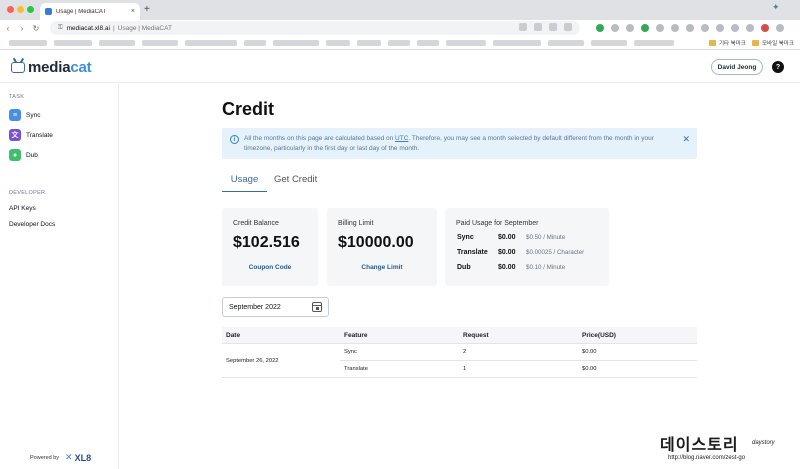 This screenshot has width=800, height=469. I want to click on column-header-feature: Feature, so click(356, 335).